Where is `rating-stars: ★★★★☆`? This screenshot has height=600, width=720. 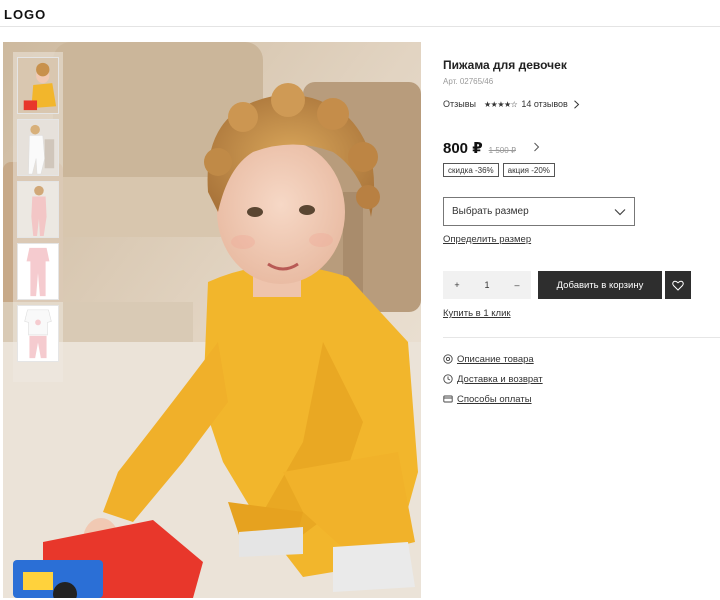
rating-stars: ★★★★☆ is located at coordinates (500, 104).